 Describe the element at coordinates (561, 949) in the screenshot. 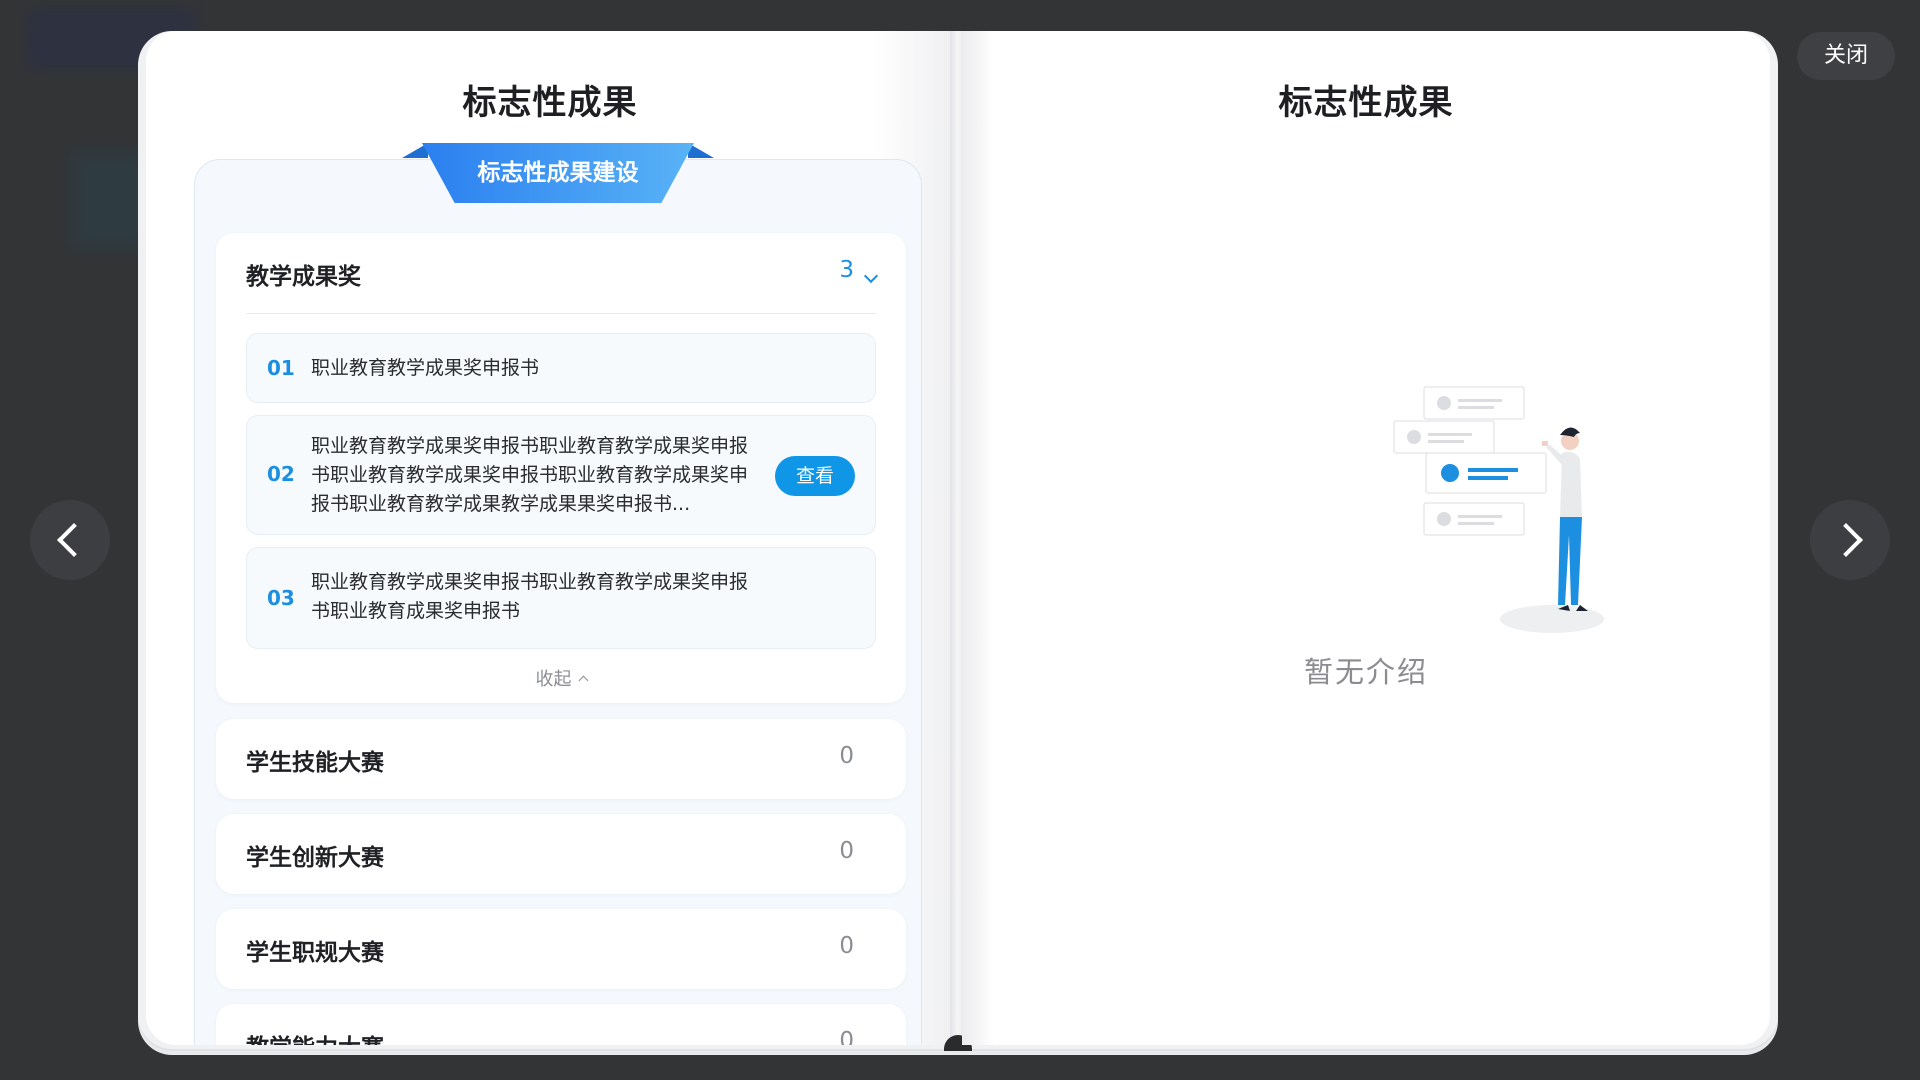

I see `category-card: 学生职规大赛 0` at that location.